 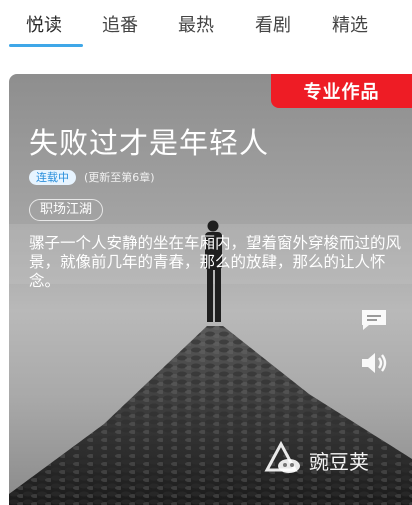 I want to click on watermark-text: 豌豆荚, so click(x=339, y=462).